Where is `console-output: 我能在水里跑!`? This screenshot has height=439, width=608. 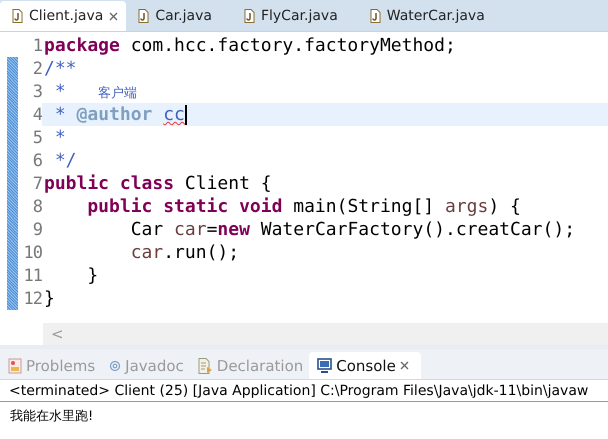
console-output: 我能在水里跑! is located at coordinates (51, 417).